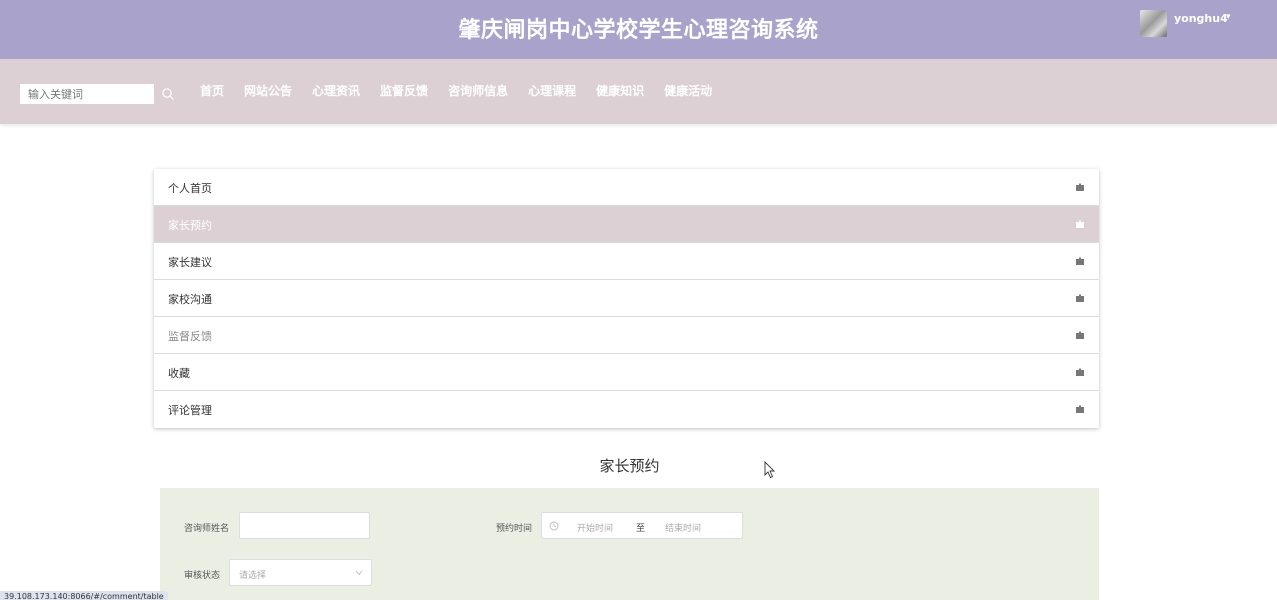  Describe the element at coordinates (190, 225) in the screenshot. I see `menu-item-label: 家长预约` at that location.